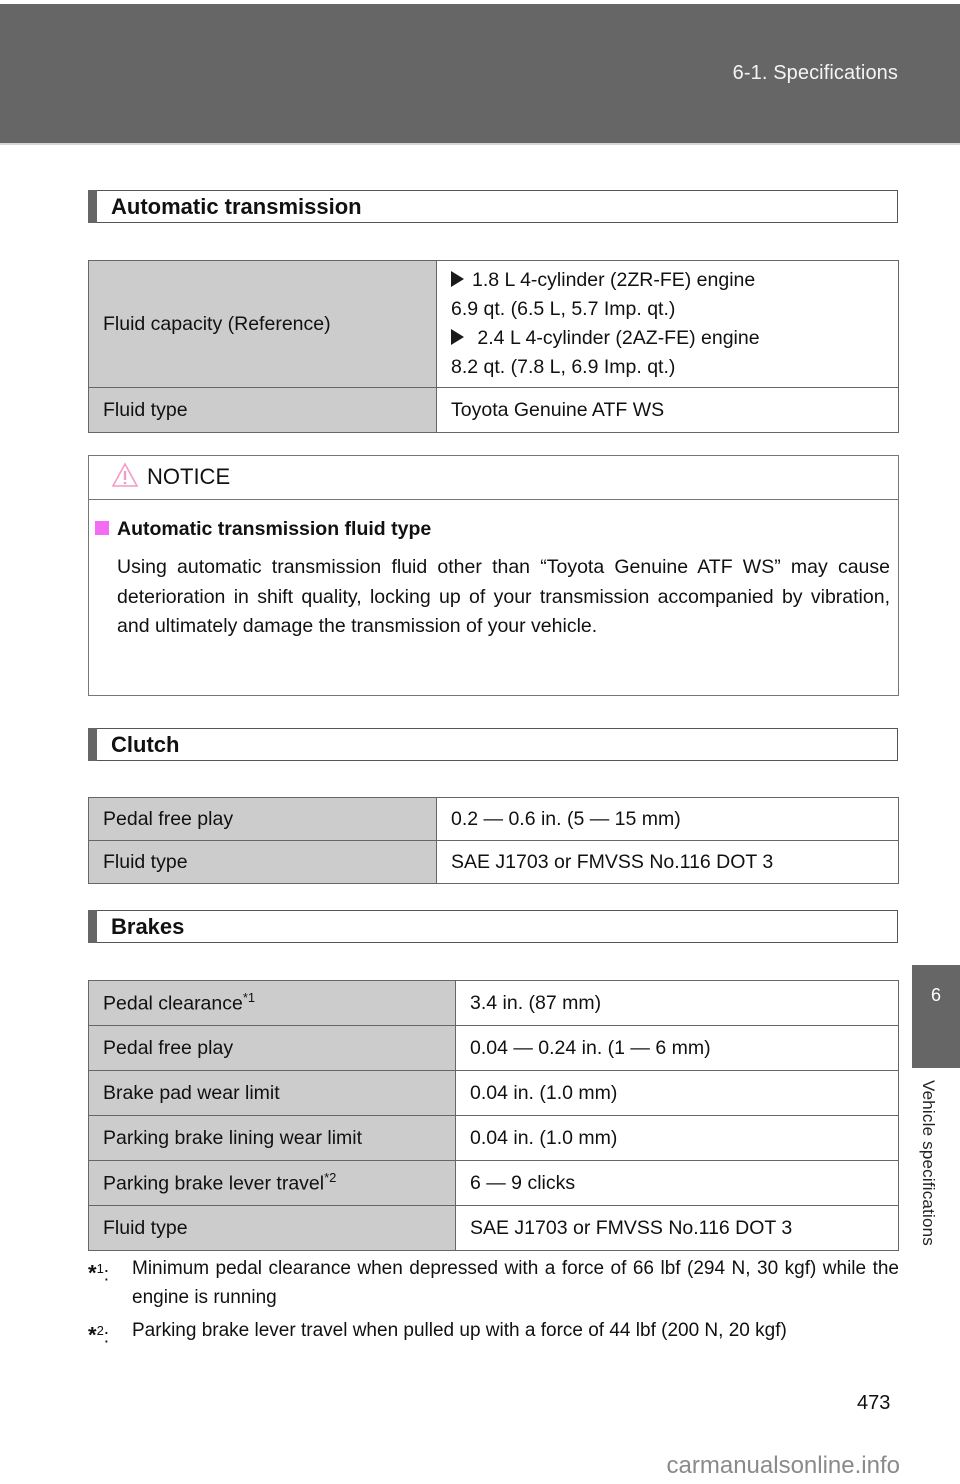 The image size is (960, 1484). I want to click on engine-entry: 2.4 L 4-cylinder (2AZ-FE) engine, so click(667, 338).